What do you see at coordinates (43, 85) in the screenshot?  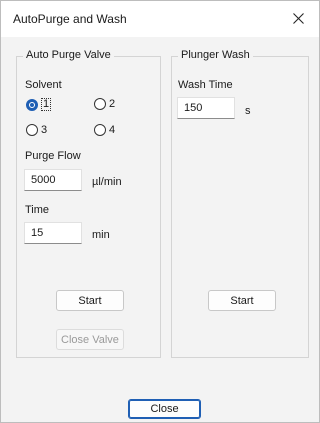 I see `solvent-label: Solvent` at bounding box center [43, 85].